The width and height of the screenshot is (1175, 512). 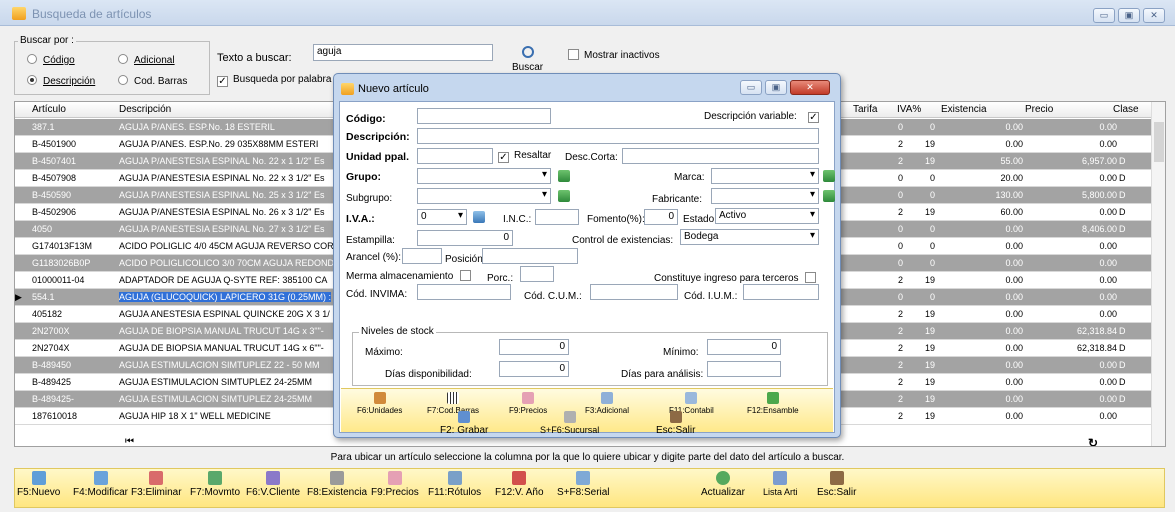 I want to click on descripcion-input, so click(x=618, y=136).